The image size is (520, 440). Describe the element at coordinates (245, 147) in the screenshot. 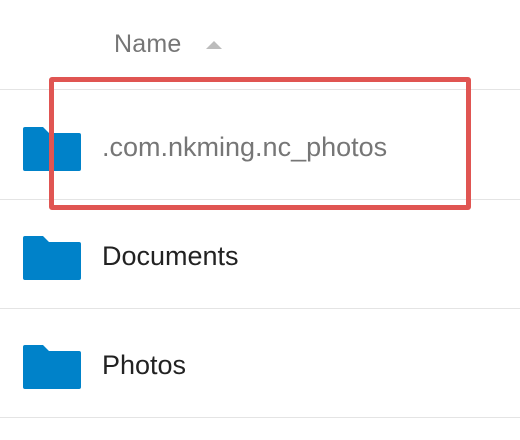

I see `file-name: .com.nkming.nc_photos` at that location.